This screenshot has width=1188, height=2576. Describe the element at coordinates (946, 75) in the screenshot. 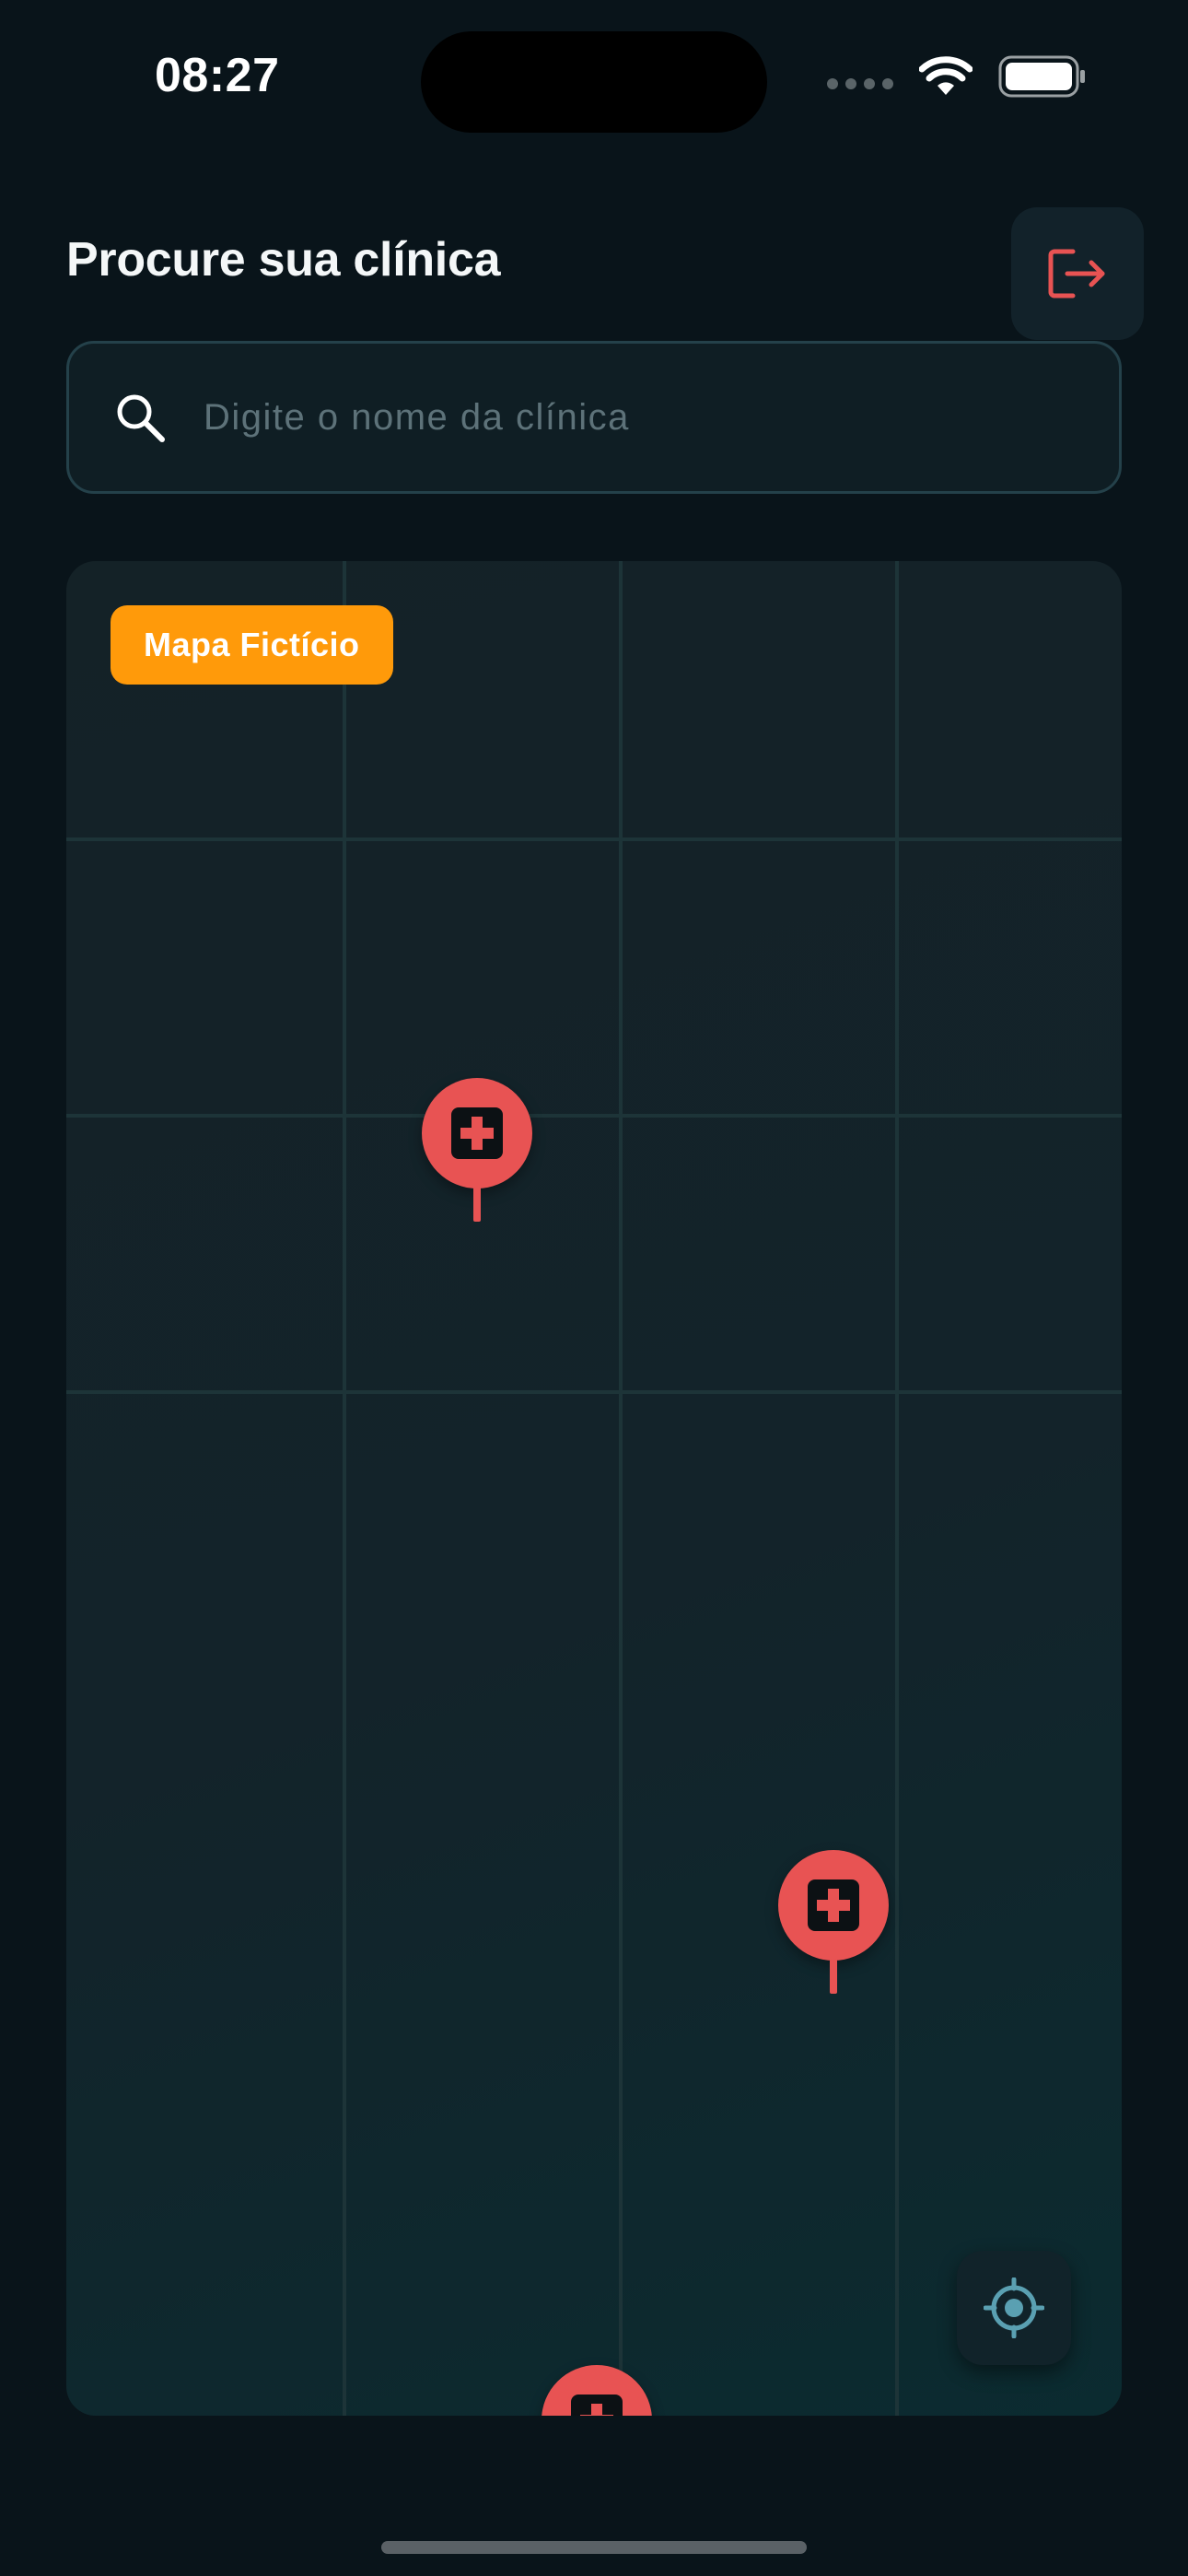

I see `wifi-icon` at that location.